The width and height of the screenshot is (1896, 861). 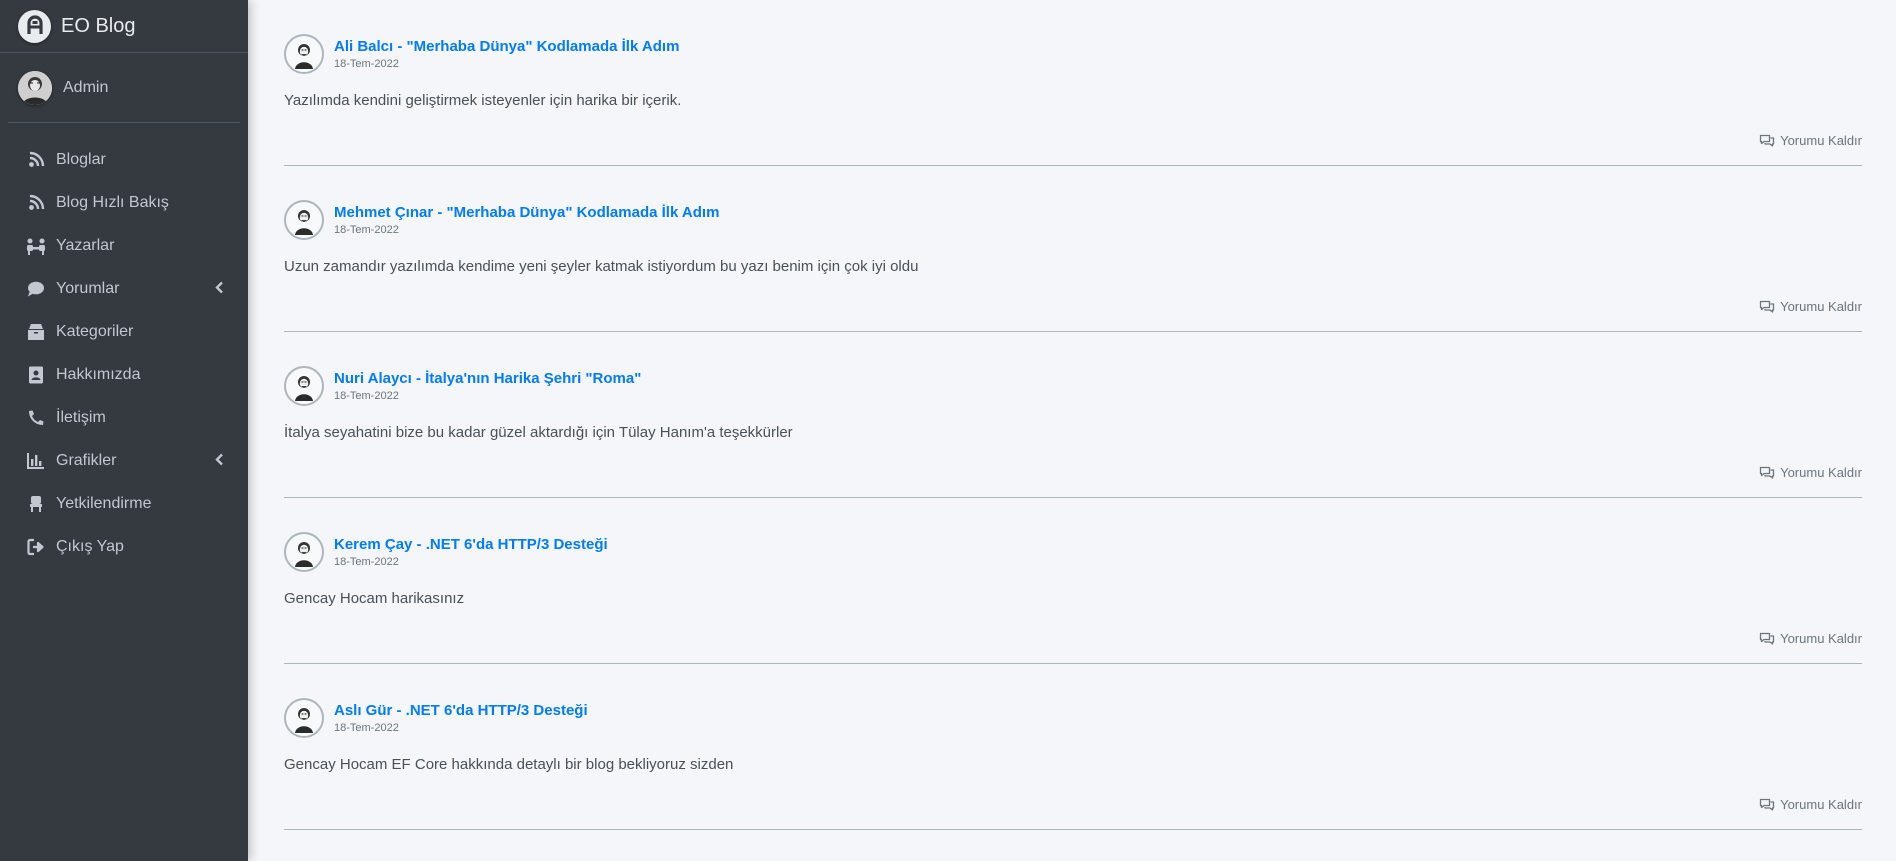 I want to click on sidebar-item-label: Kategoriler, so click(x=95, y=331).